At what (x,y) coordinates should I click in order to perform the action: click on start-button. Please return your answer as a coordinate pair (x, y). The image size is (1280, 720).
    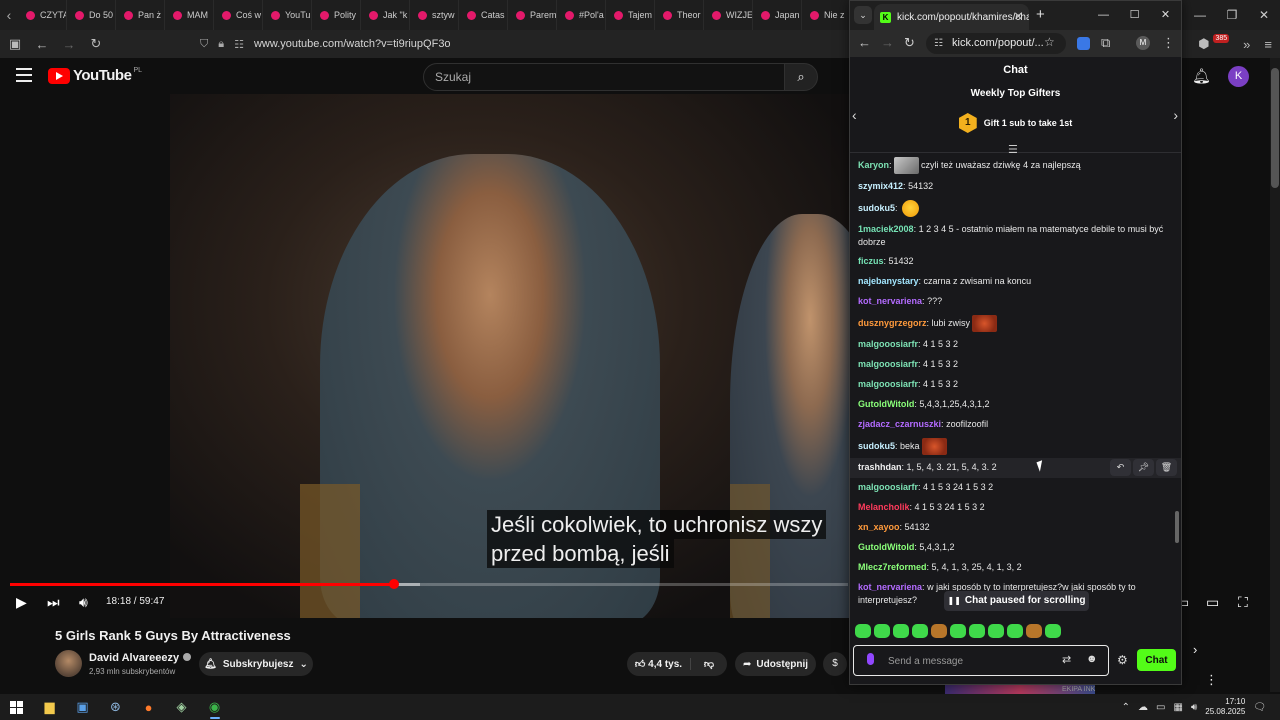
    Looking at the image, I should click on (16, 707).